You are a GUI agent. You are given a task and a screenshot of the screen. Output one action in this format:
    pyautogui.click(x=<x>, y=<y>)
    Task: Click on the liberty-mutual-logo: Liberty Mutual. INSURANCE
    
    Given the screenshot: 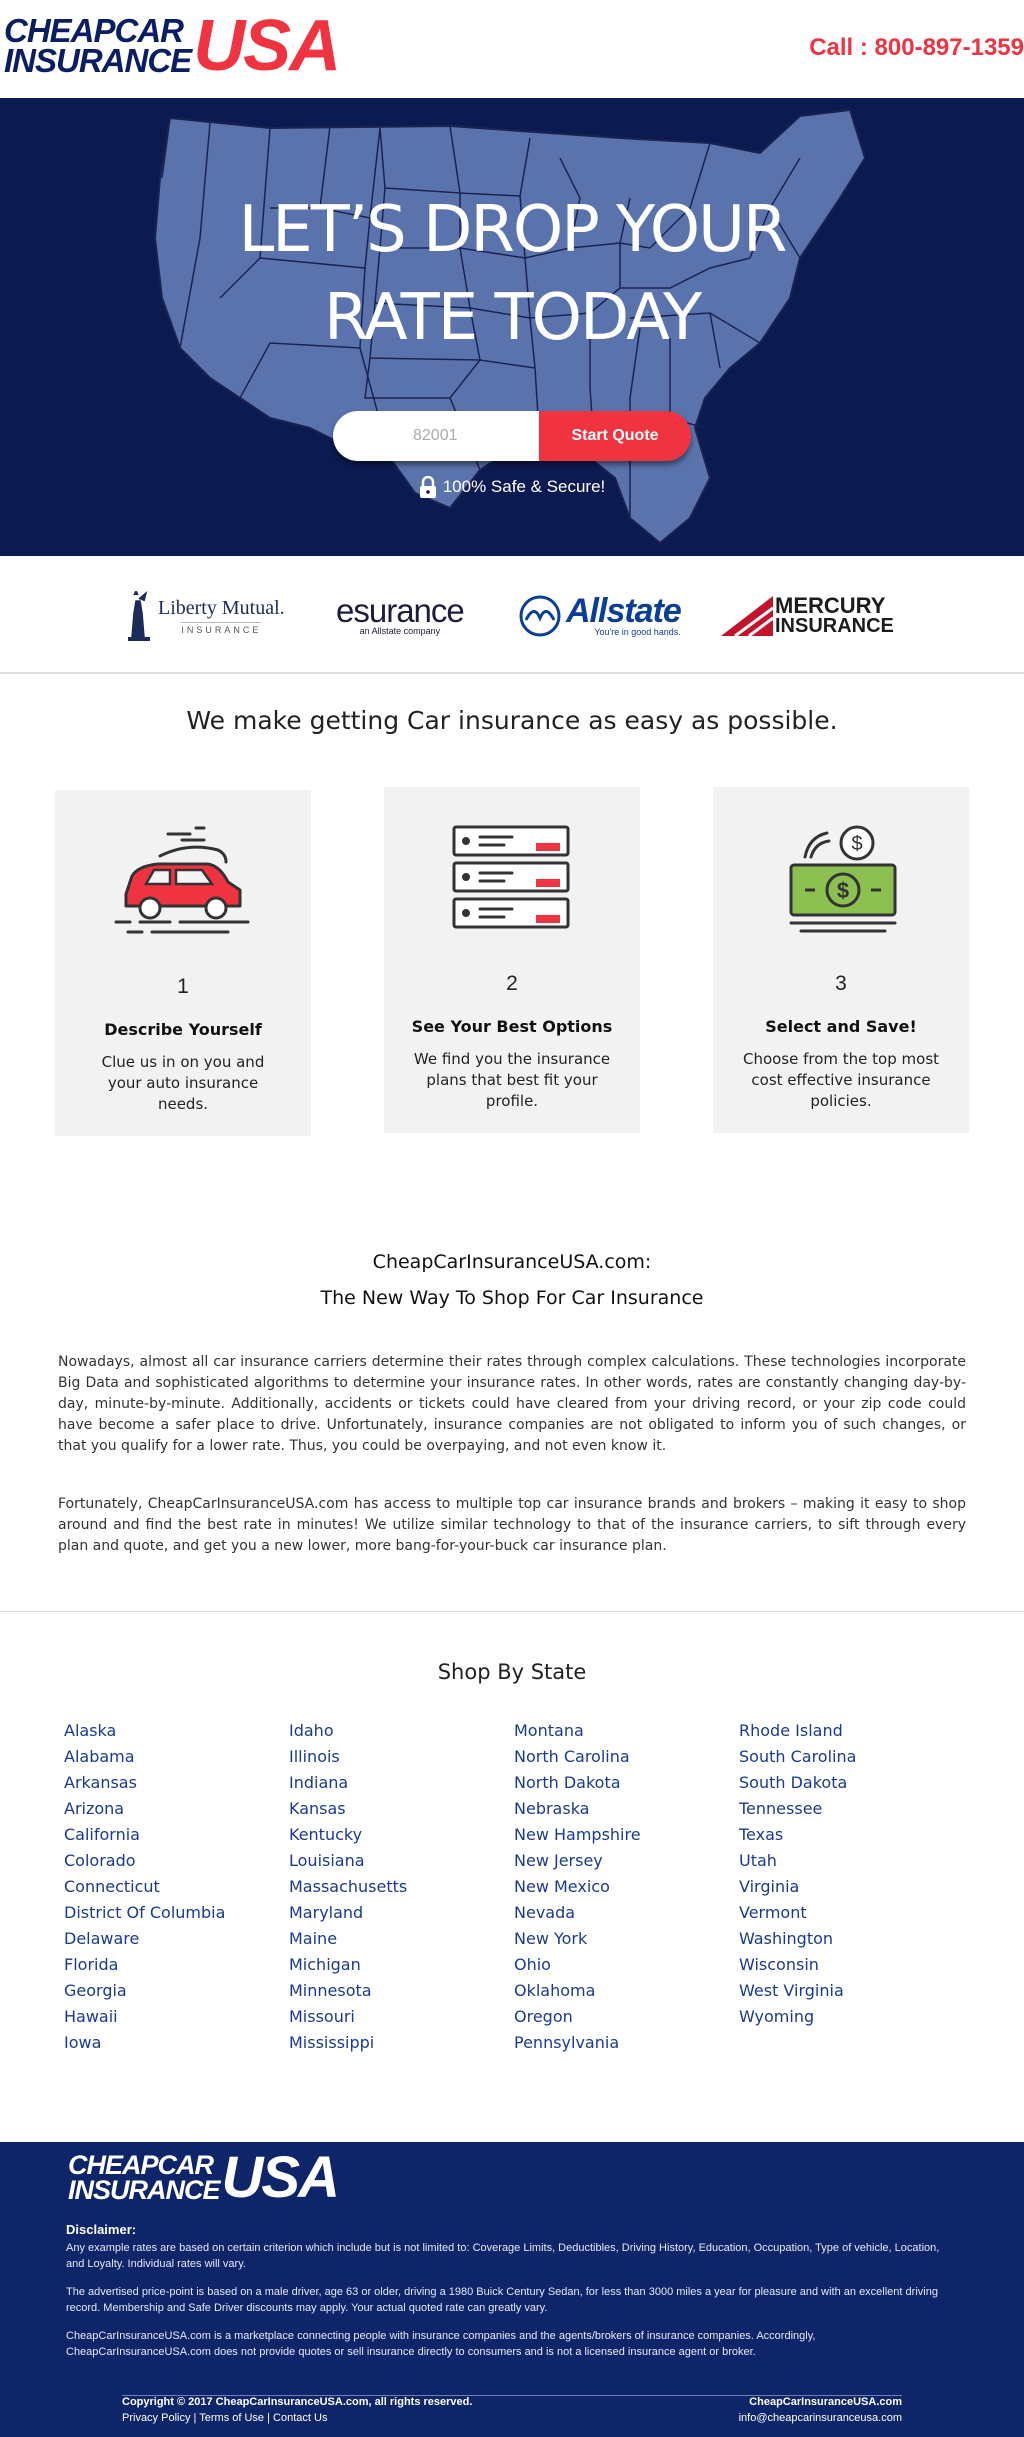 What is the action you would take?
    pyautogui.click(x=205, y=616)
    